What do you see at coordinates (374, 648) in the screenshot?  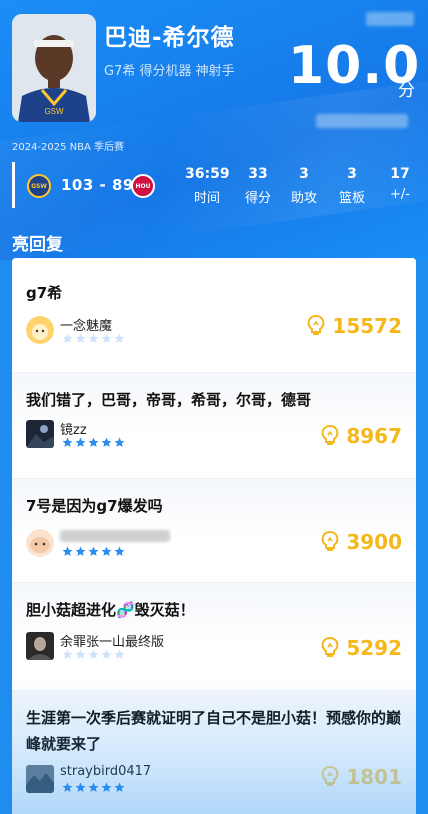 I see `like-count: 5292` at bounding box center [374, 648].